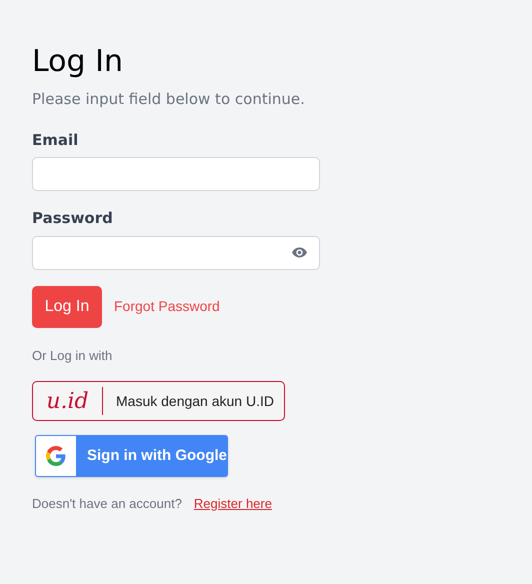  What do you see at coordinates (107, 504) in the screenshot?
I see `account-prompt: Doesn't have an account?` at bounding box center [107, 504].